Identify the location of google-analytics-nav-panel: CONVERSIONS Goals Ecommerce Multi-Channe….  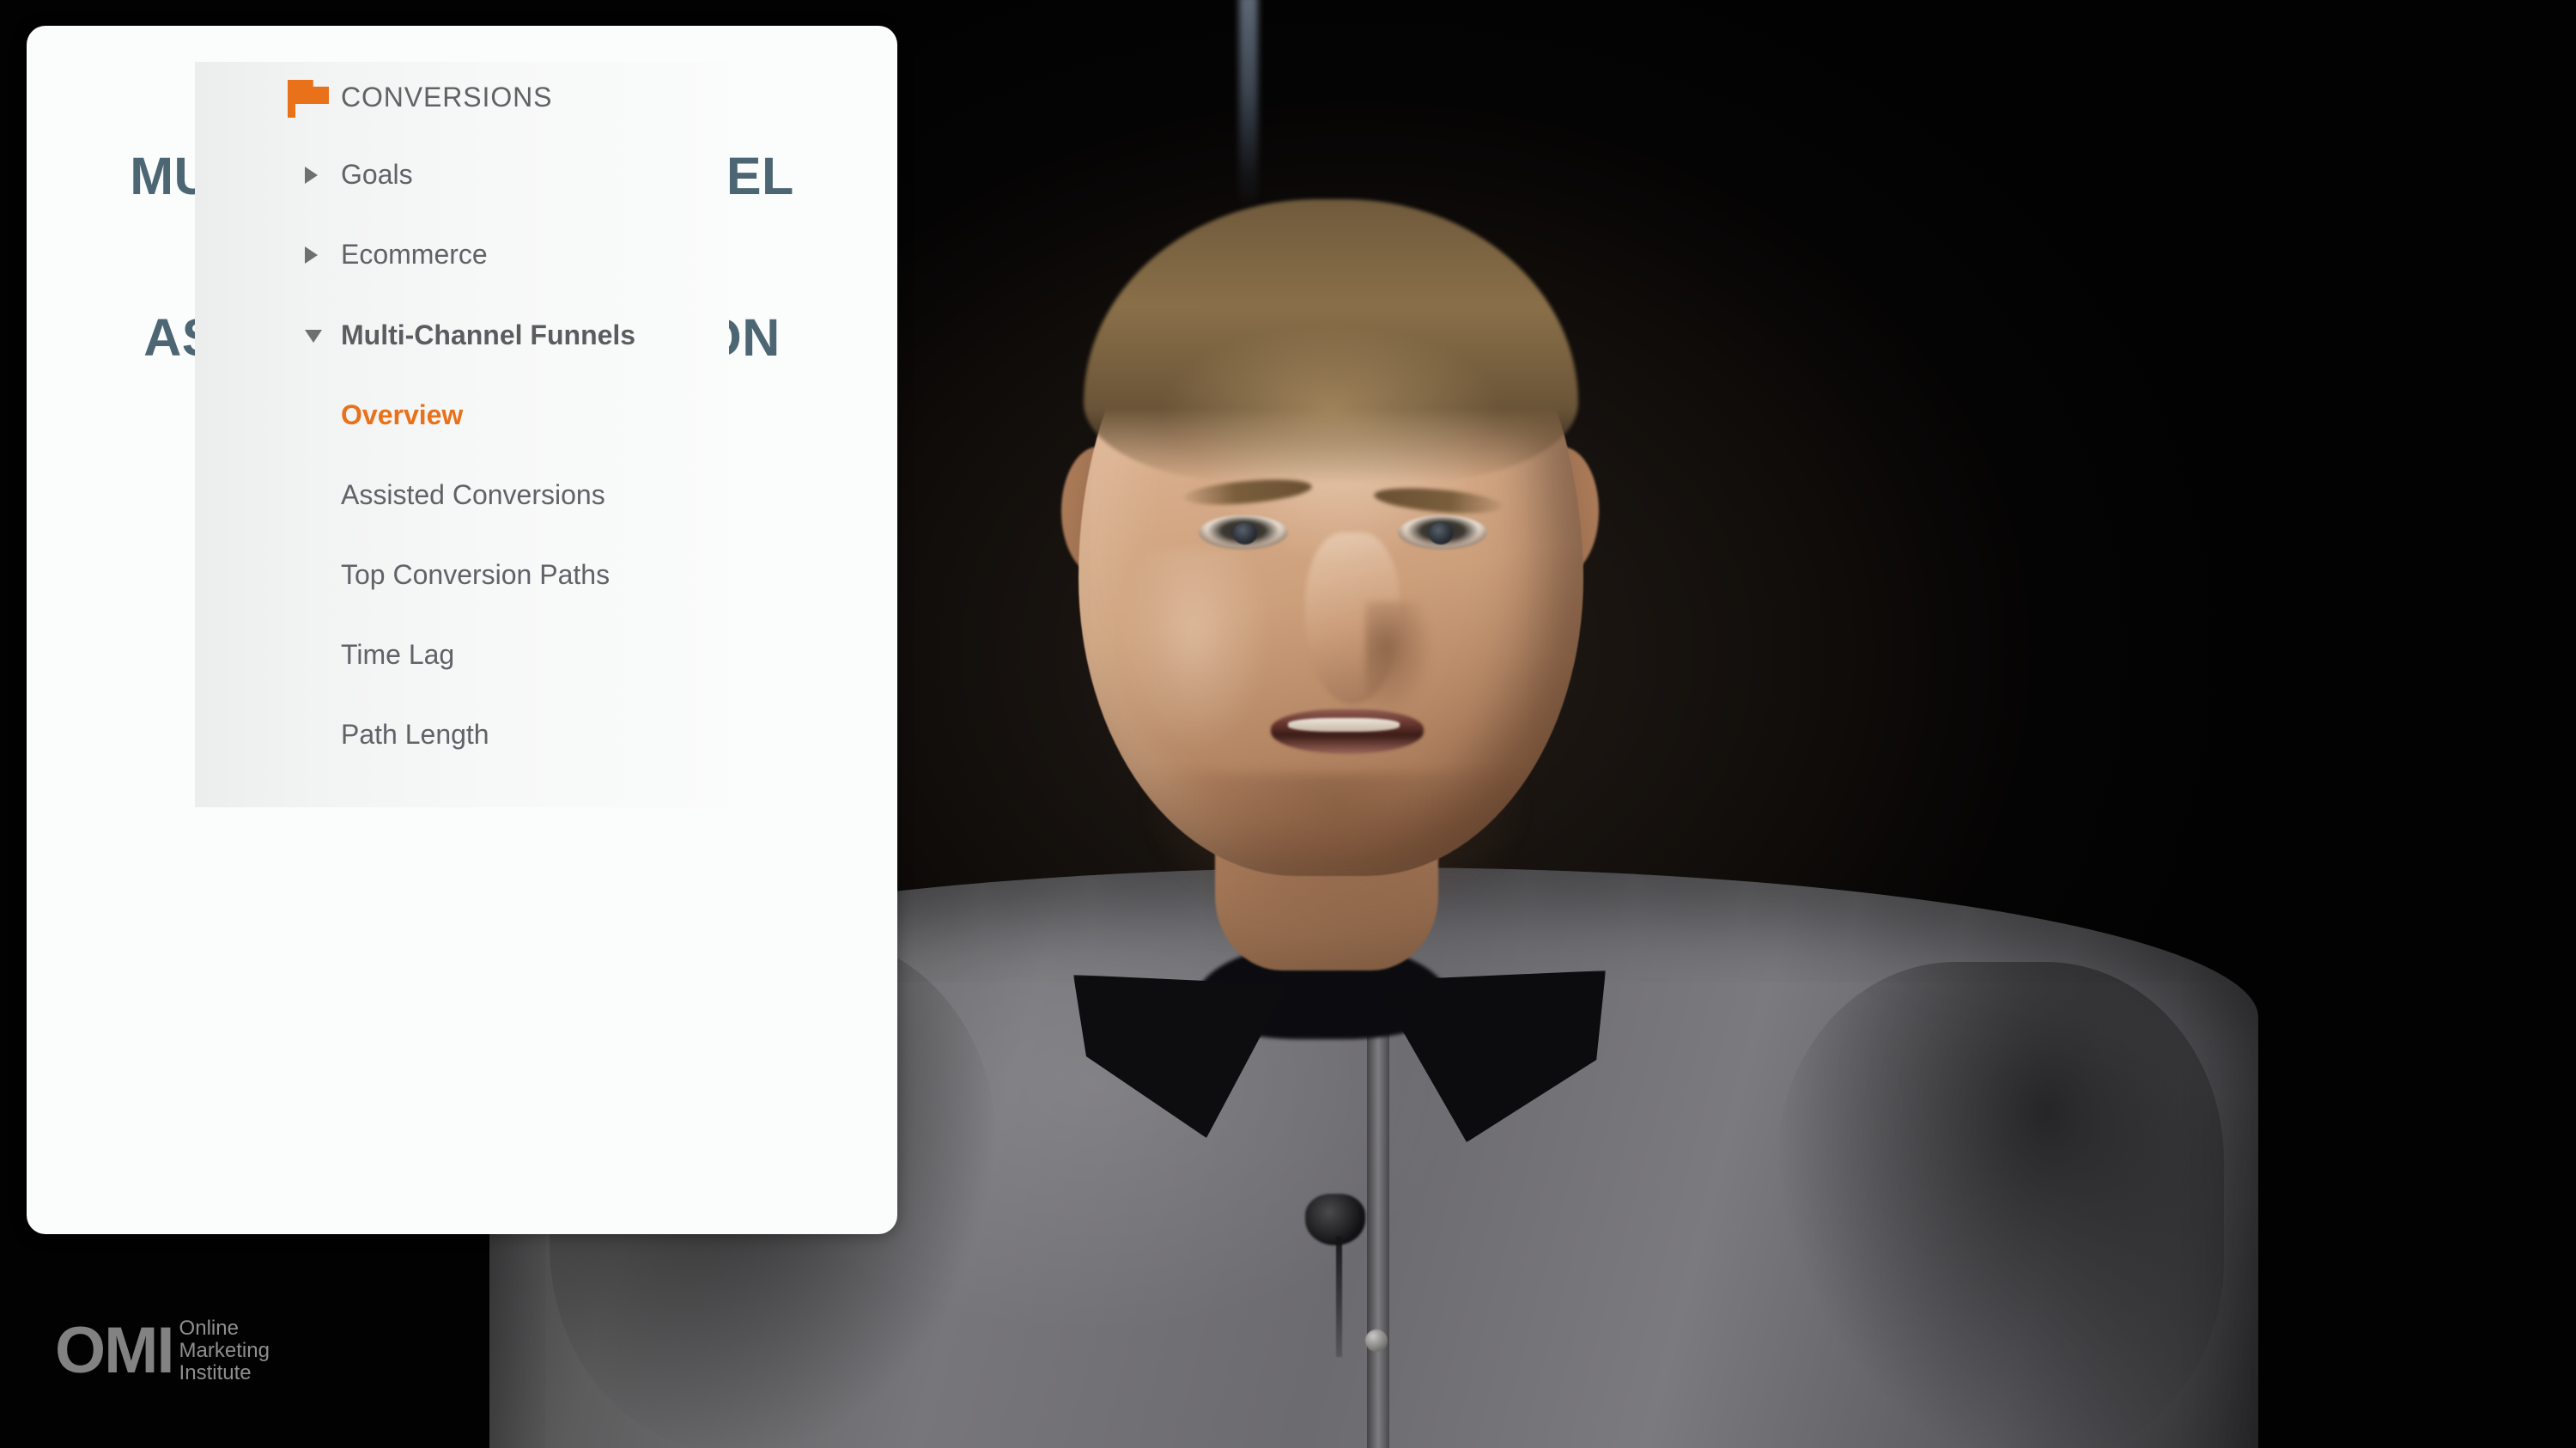
(462, 434).